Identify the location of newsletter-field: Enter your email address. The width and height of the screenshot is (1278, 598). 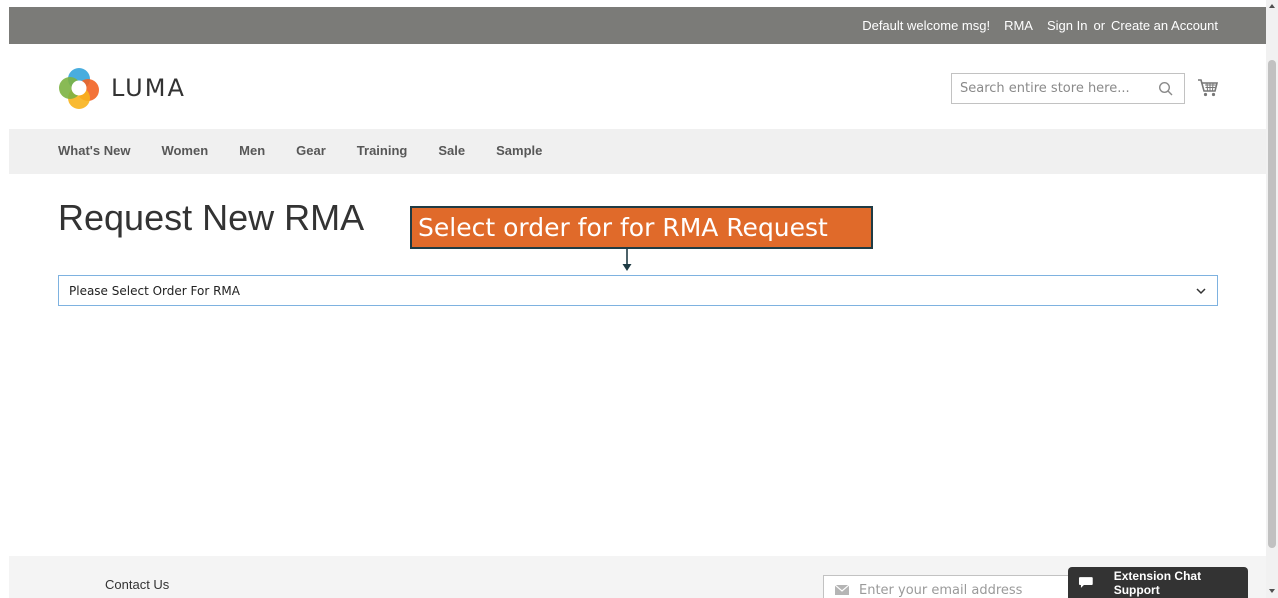
(953, 586).